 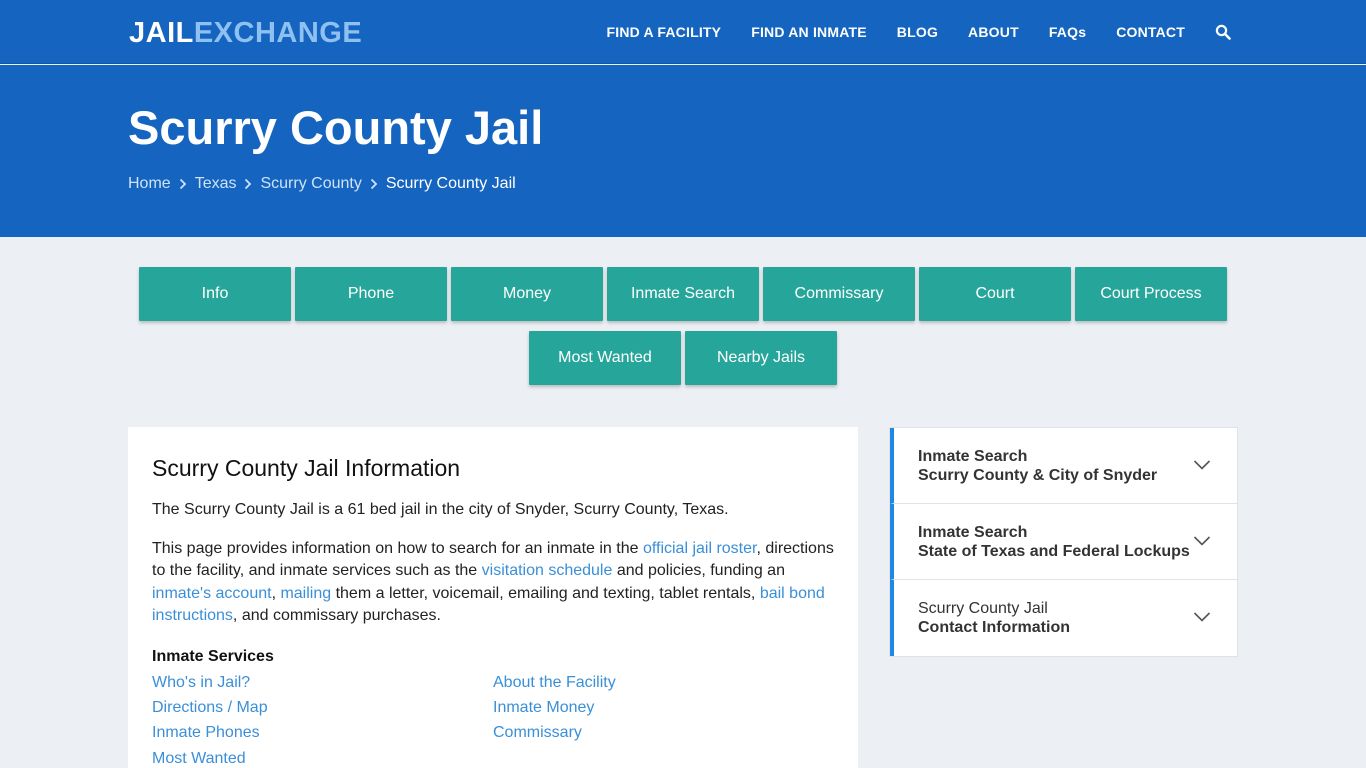 What do you see at coordinates (322, 683) in the screenshot?
I see `service-whos-in-jail: Who's in Jail?` at bounding box center [322, 683].